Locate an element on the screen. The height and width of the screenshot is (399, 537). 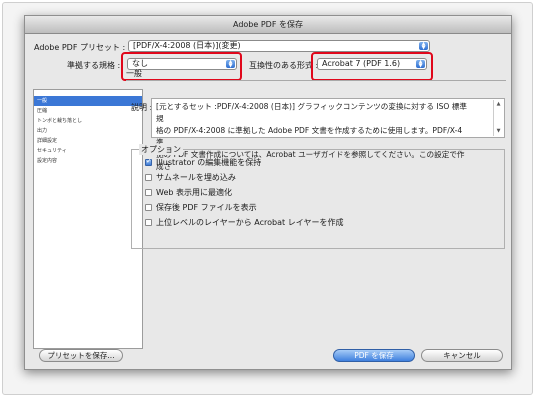
preset-label: Adobe PDF プリセット : is located at coordinates (80, 47).